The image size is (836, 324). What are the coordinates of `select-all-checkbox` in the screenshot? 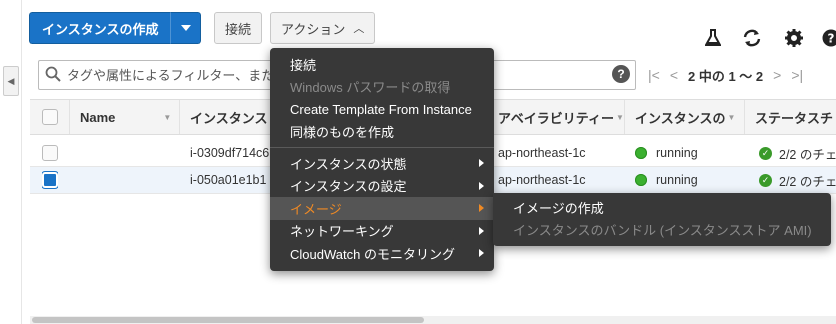 It's located at (49, 117).